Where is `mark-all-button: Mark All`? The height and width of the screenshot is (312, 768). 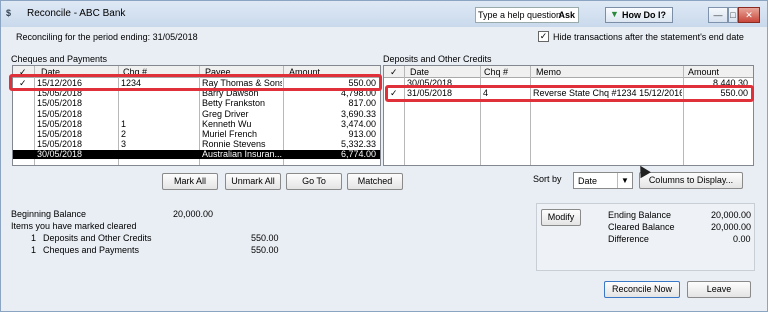 mark-all-button: Mark All is located at coordinates (190, 181).